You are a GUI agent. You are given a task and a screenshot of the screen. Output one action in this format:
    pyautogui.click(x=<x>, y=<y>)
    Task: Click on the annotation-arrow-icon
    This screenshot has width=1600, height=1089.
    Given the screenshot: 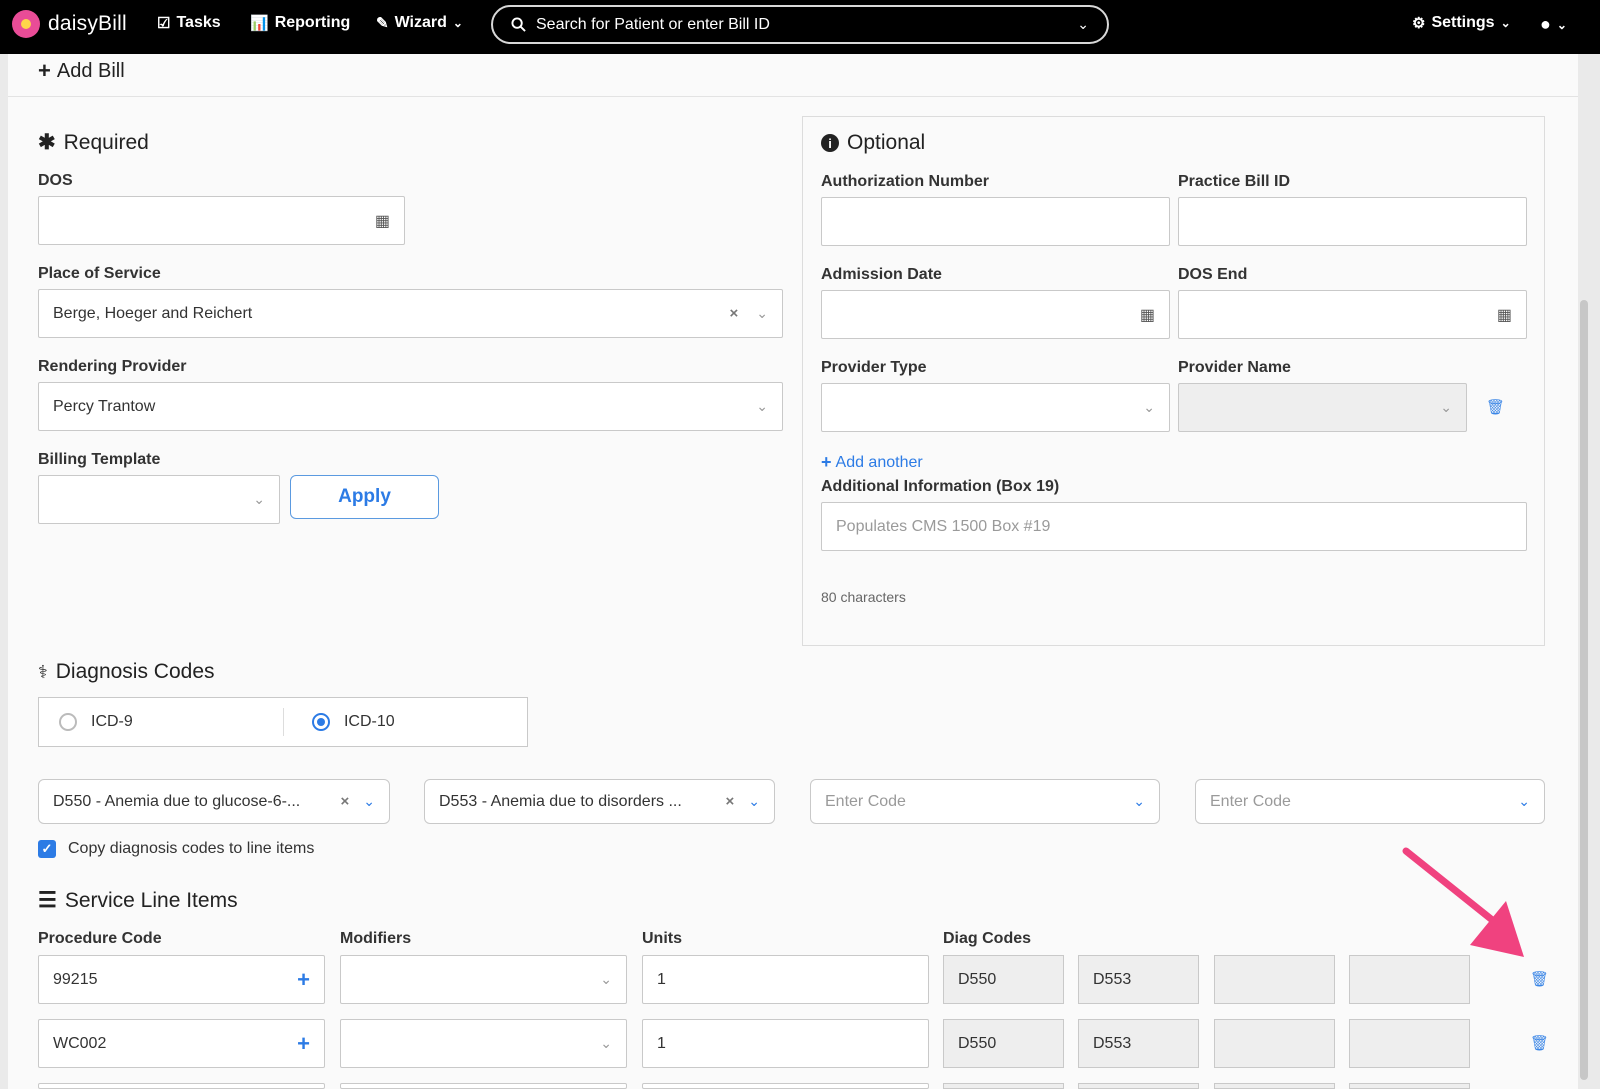 What is the action you would take?
    pyautogui.click(x=1463, y=902)
    